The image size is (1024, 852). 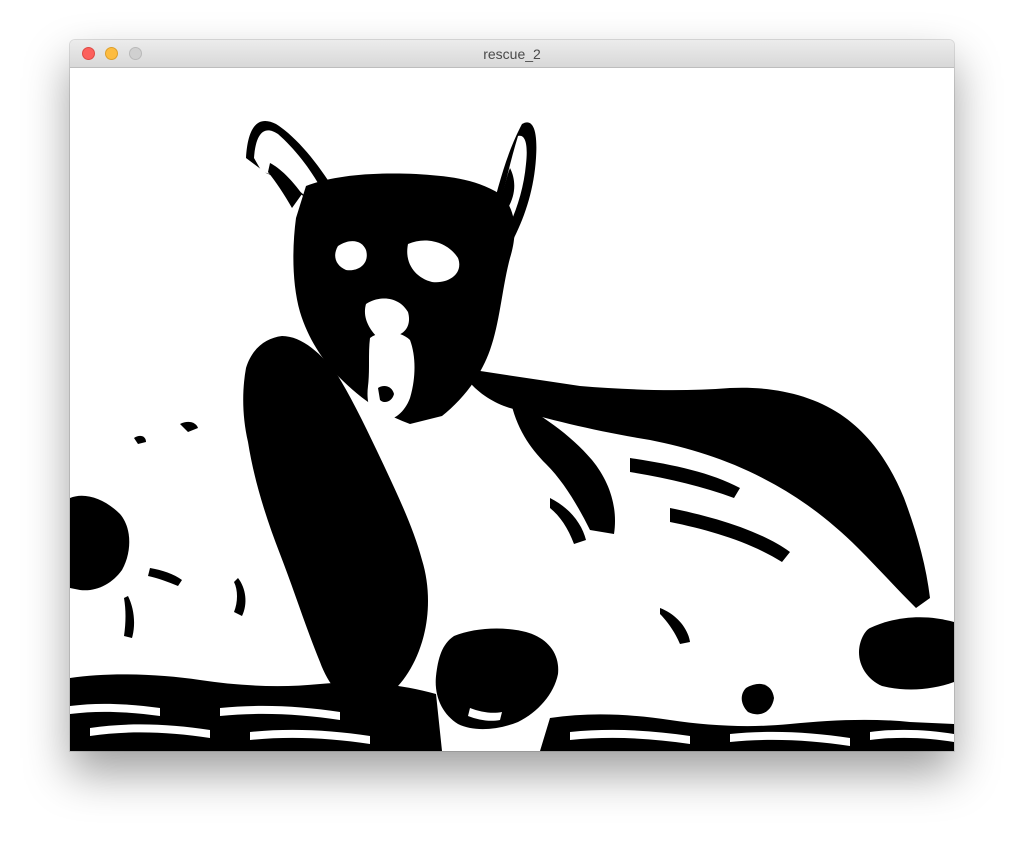 I want to click on window-title: rescue_2, so click(x=512, y=54).